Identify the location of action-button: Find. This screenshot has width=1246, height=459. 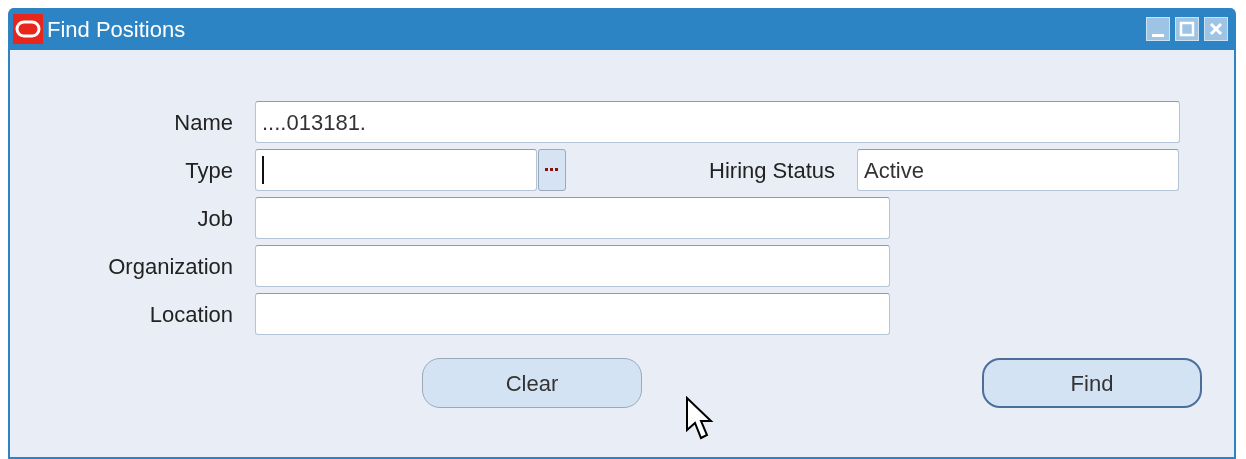
(1092, 383).